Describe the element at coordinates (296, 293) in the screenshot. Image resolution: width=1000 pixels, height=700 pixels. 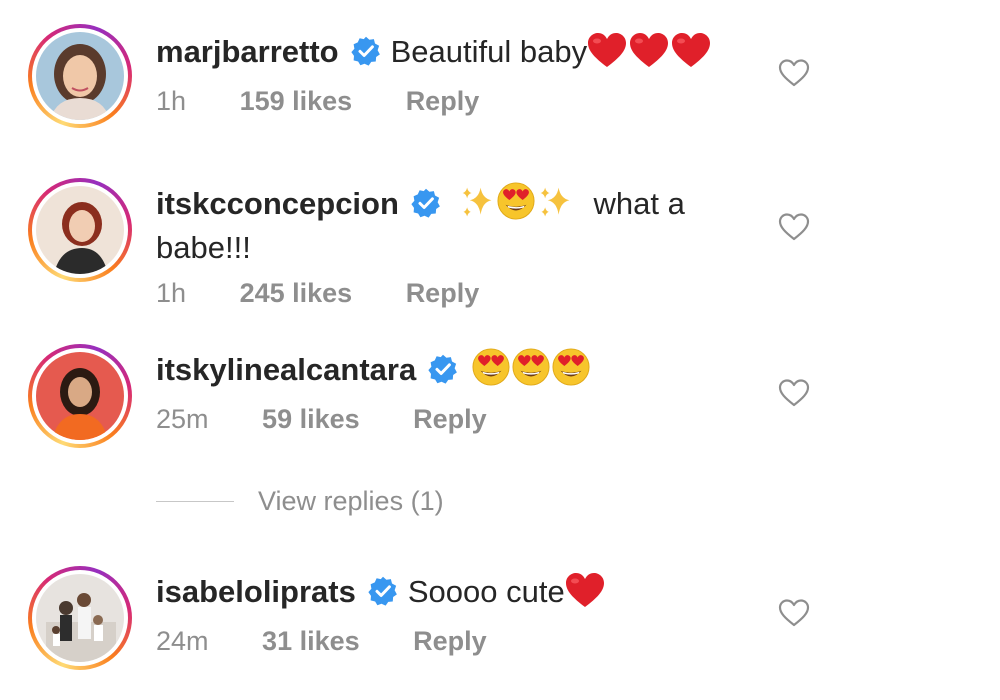
I see `likes-count: 245 likes` at that location.